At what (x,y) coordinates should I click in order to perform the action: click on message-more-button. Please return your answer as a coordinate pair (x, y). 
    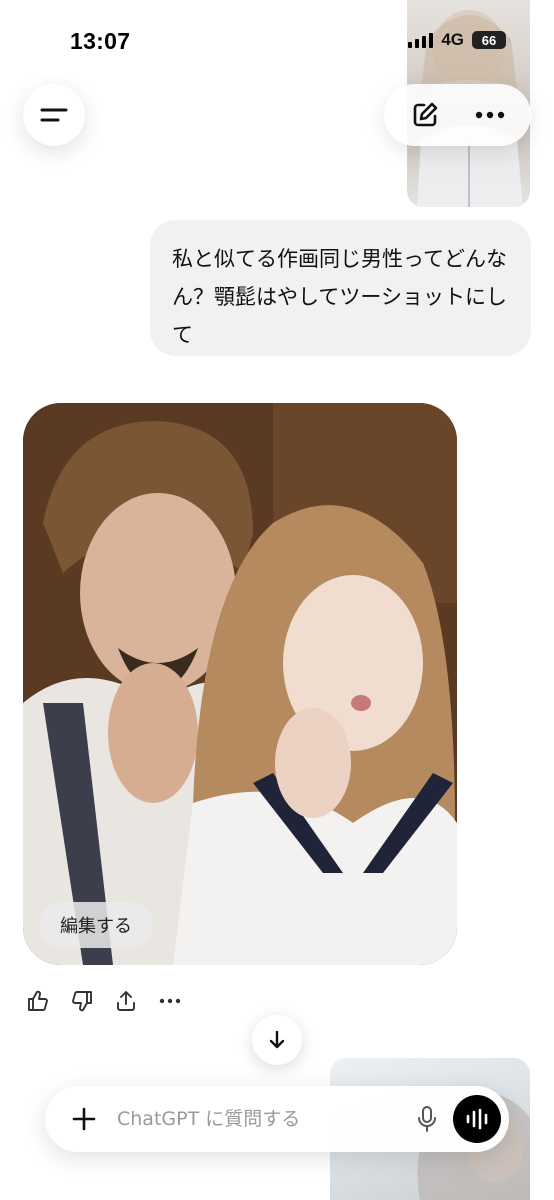
    Looking at the image, I should click on (170, 1001).